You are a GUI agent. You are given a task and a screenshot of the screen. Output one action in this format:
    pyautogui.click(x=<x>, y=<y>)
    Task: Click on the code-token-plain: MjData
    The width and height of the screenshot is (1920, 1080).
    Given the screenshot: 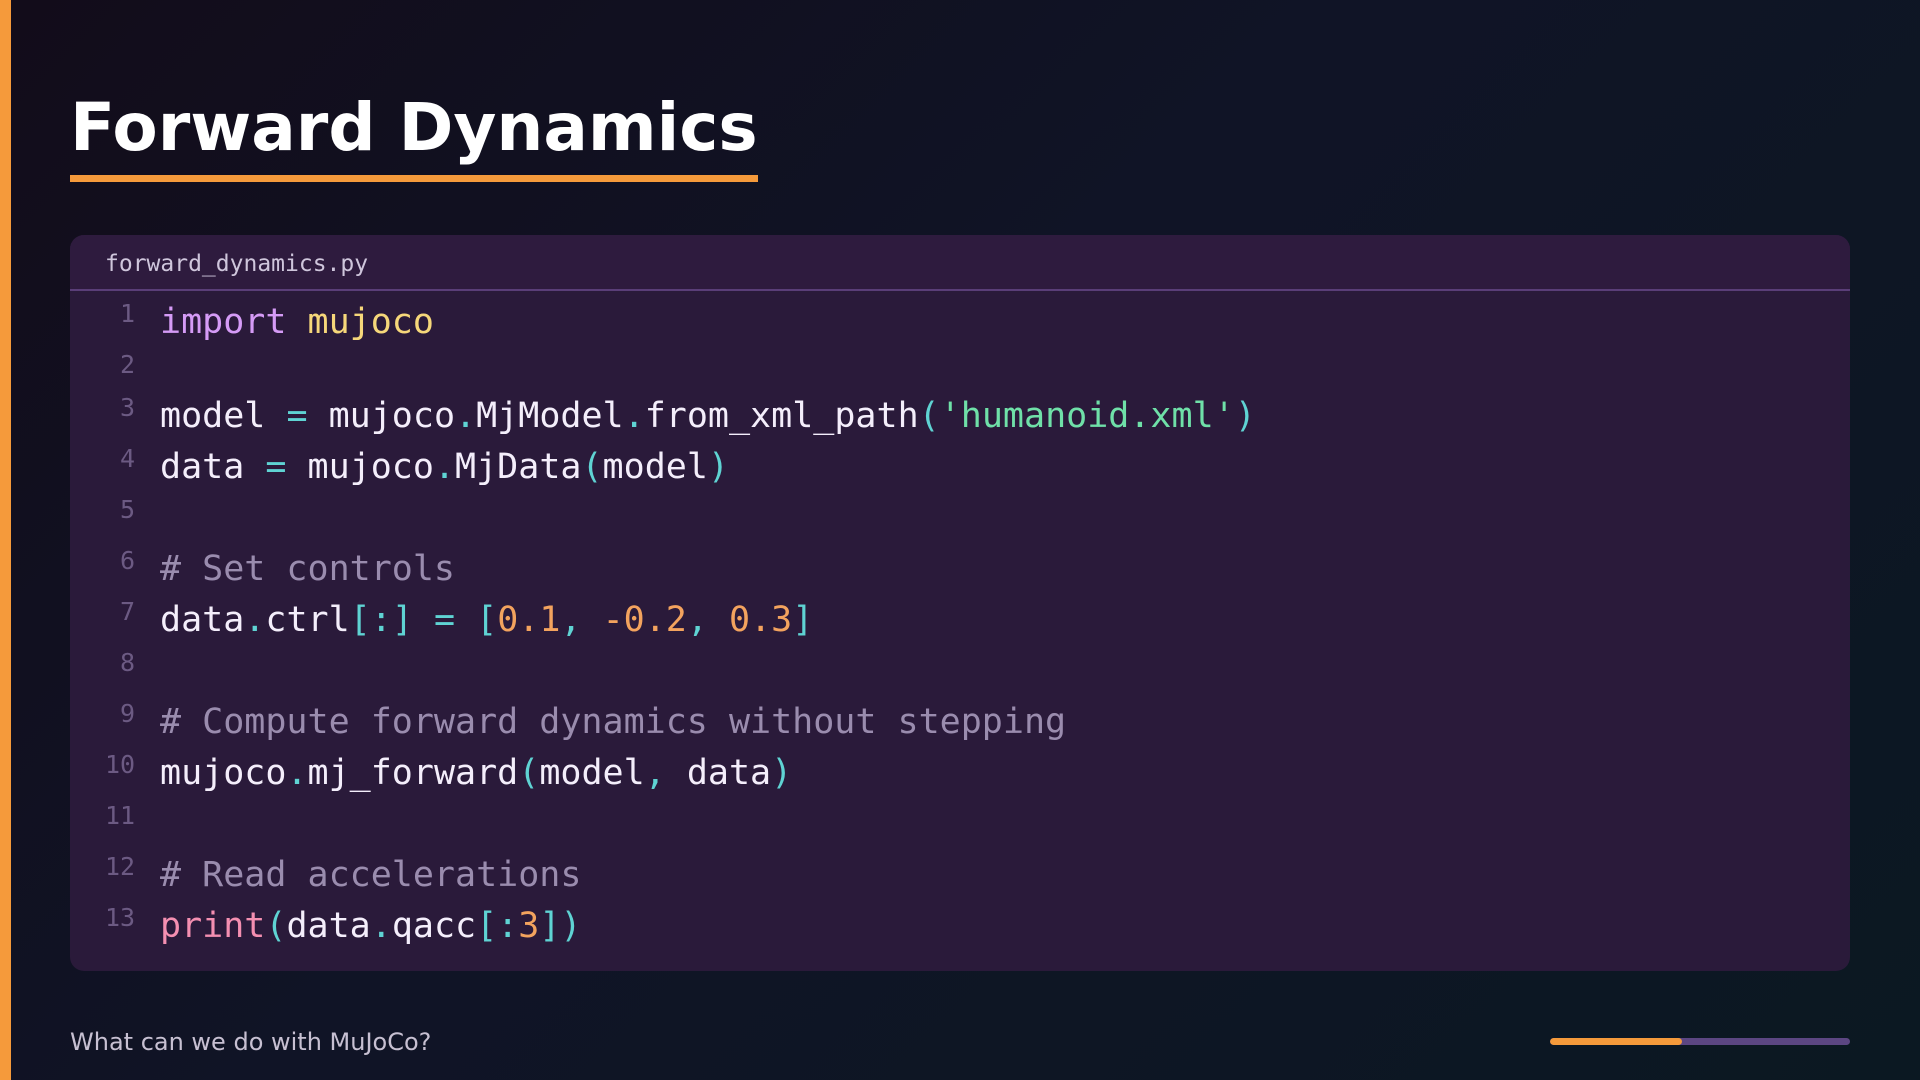 What is the action you would take?
    pyautogui.click(x=518, y=467)
    